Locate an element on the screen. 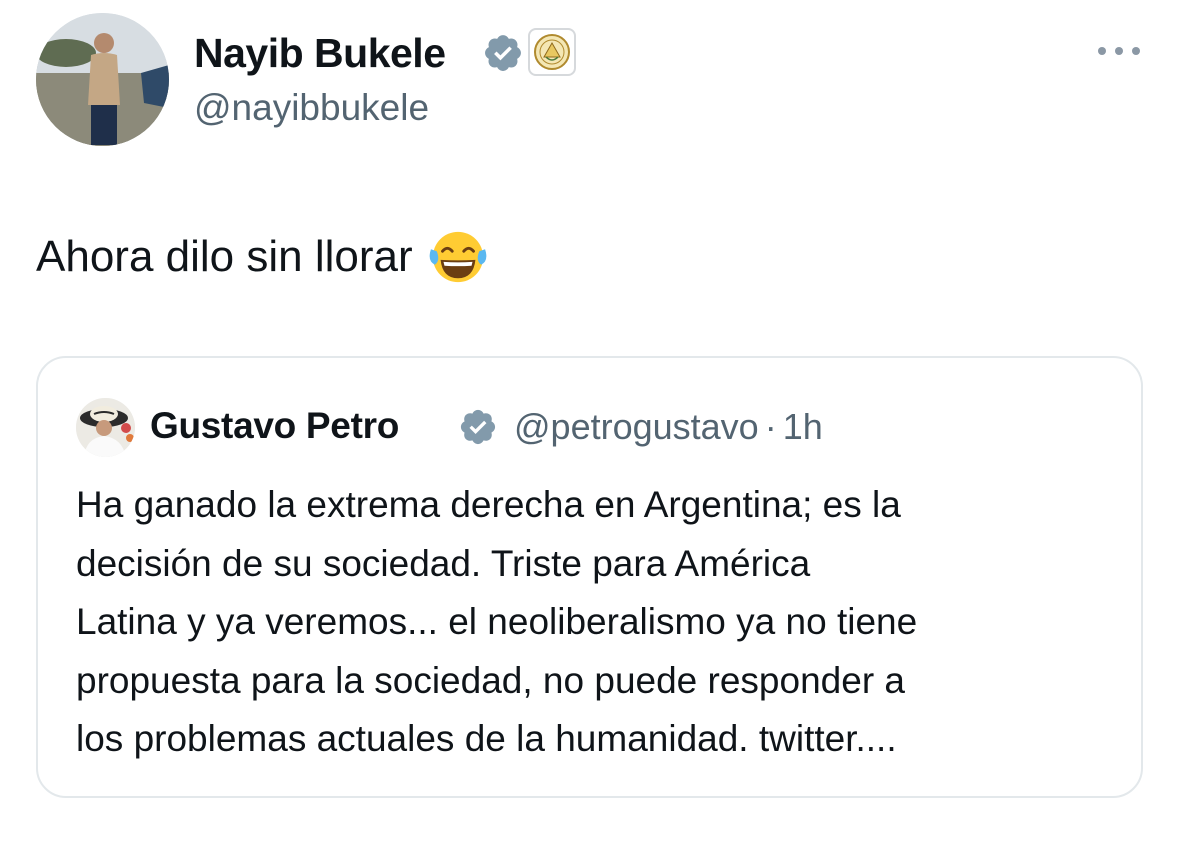  quoted-meta: @petrogustavo · 1h is located at coordinates (668, 427).